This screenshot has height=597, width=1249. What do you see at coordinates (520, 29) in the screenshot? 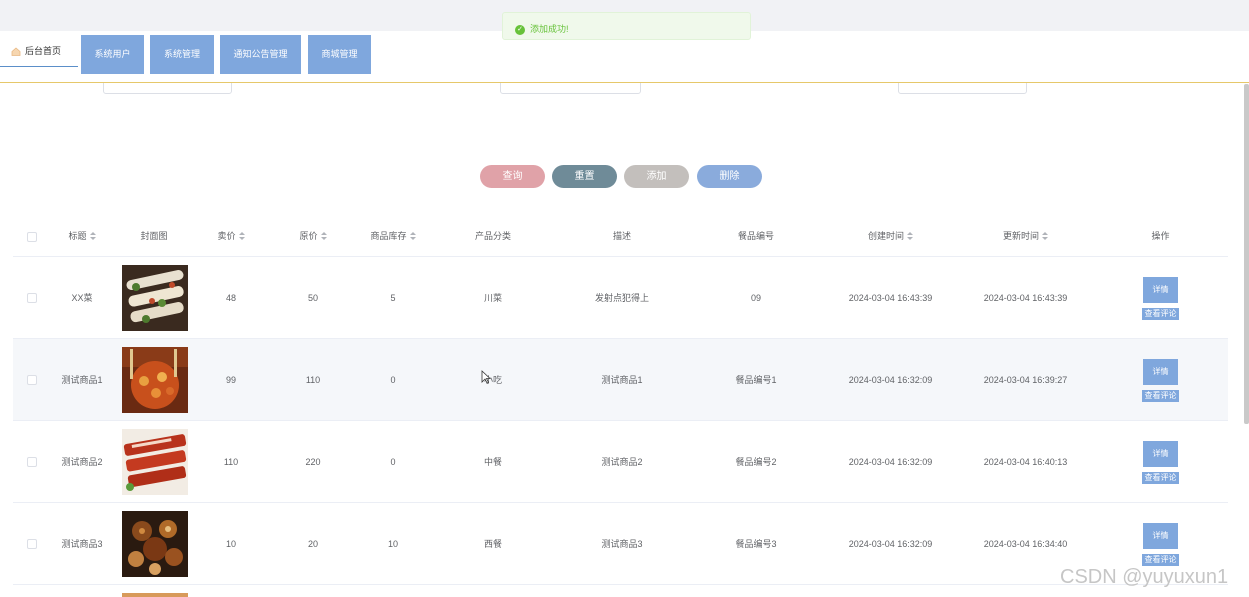
I see `check-circle-icon: ✓` at bounding box center [520, 29].